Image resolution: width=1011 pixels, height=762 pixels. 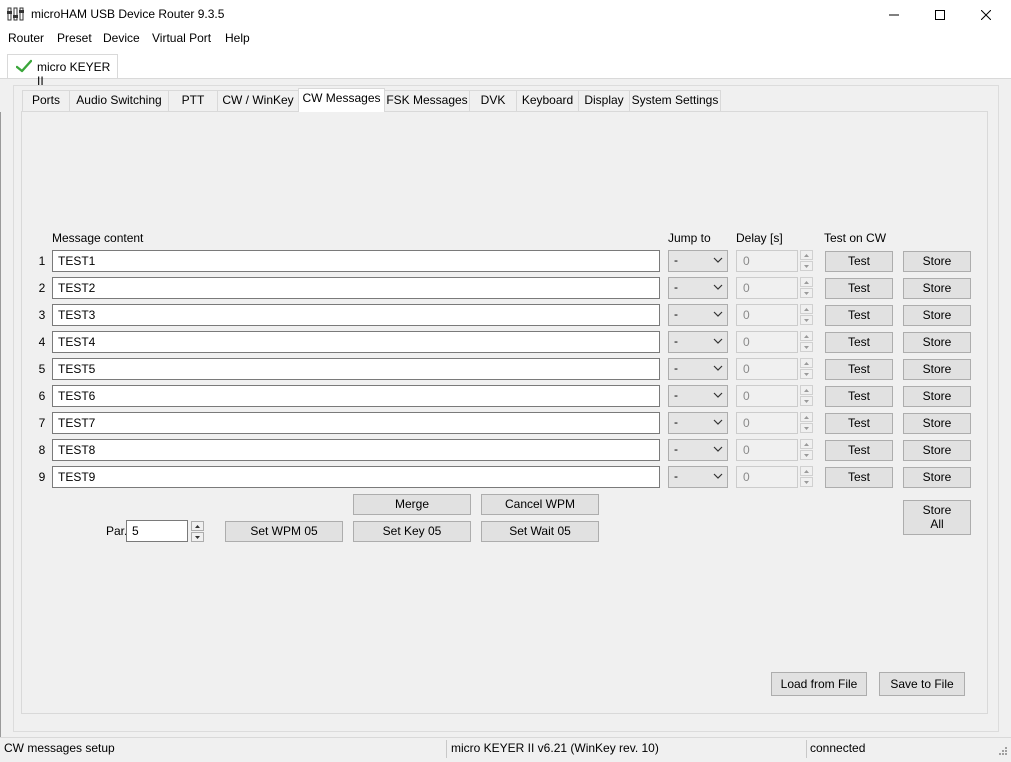 I want to click on tab-cw-winkey: CW / WinKey, so click(x=258, y=100).